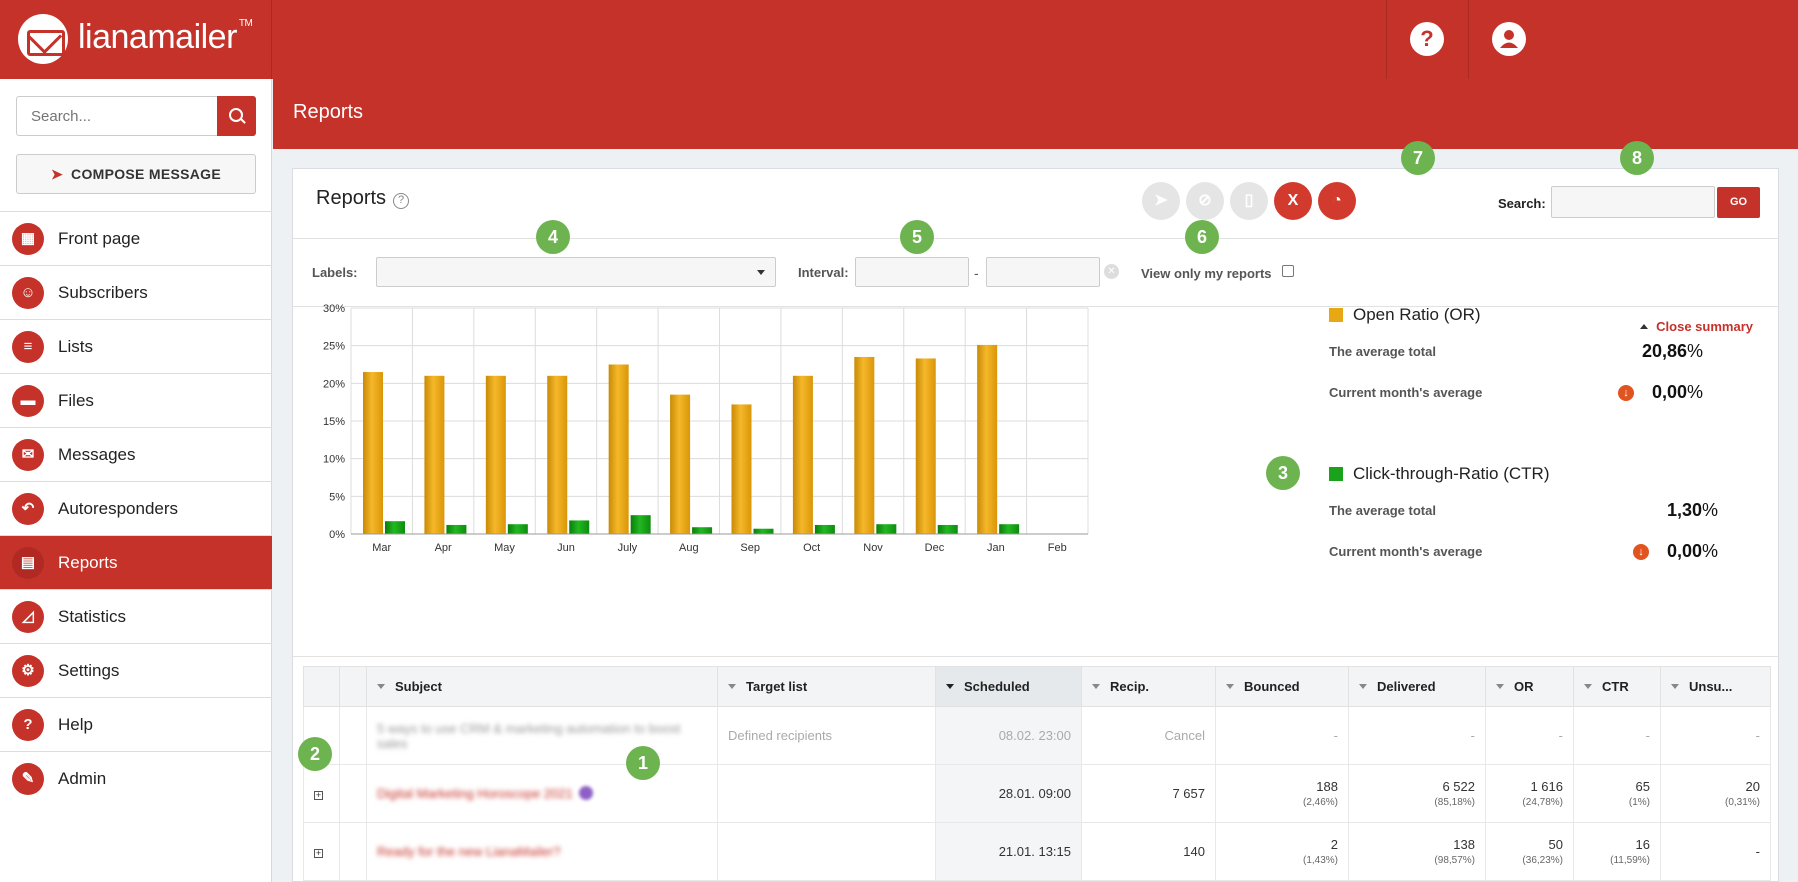 This screenshot has height=882, width=1798. What do you see at coordinates (1418, 158) in the screenshot?
I see `callout-marker: 7` at bounding box center [1418, 158].